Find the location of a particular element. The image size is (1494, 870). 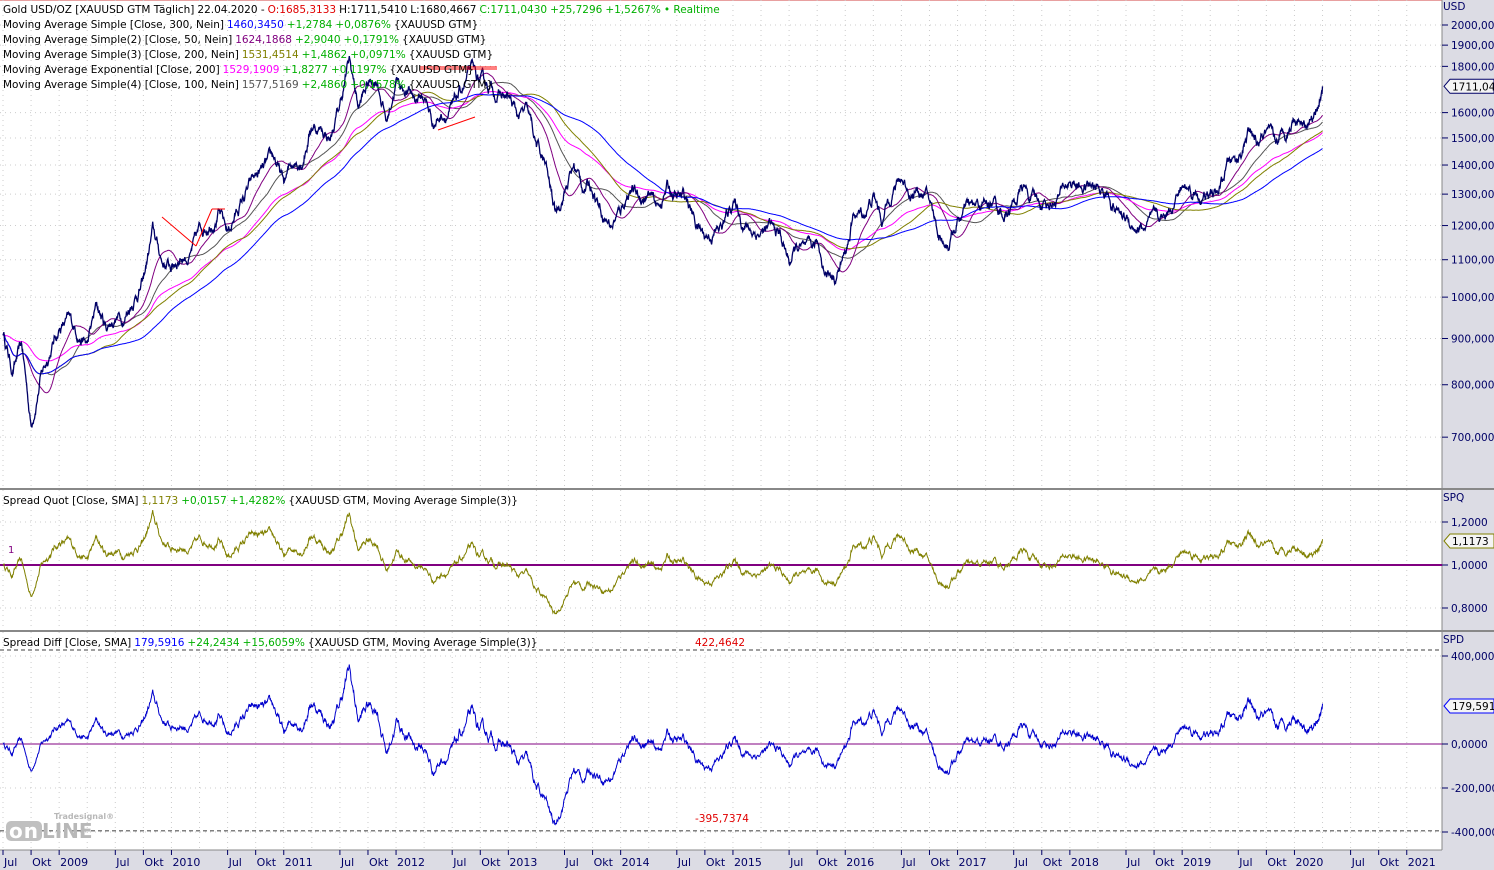

x-tick-label: 2012 is located at coordinates (411, 862).